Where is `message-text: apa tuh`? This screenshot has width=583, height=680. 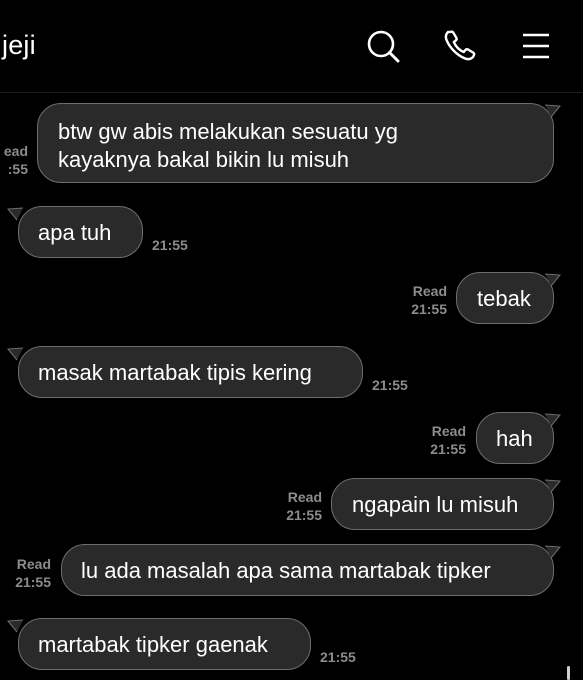
message-text: apa tuh is located at coordinates (75, 232).